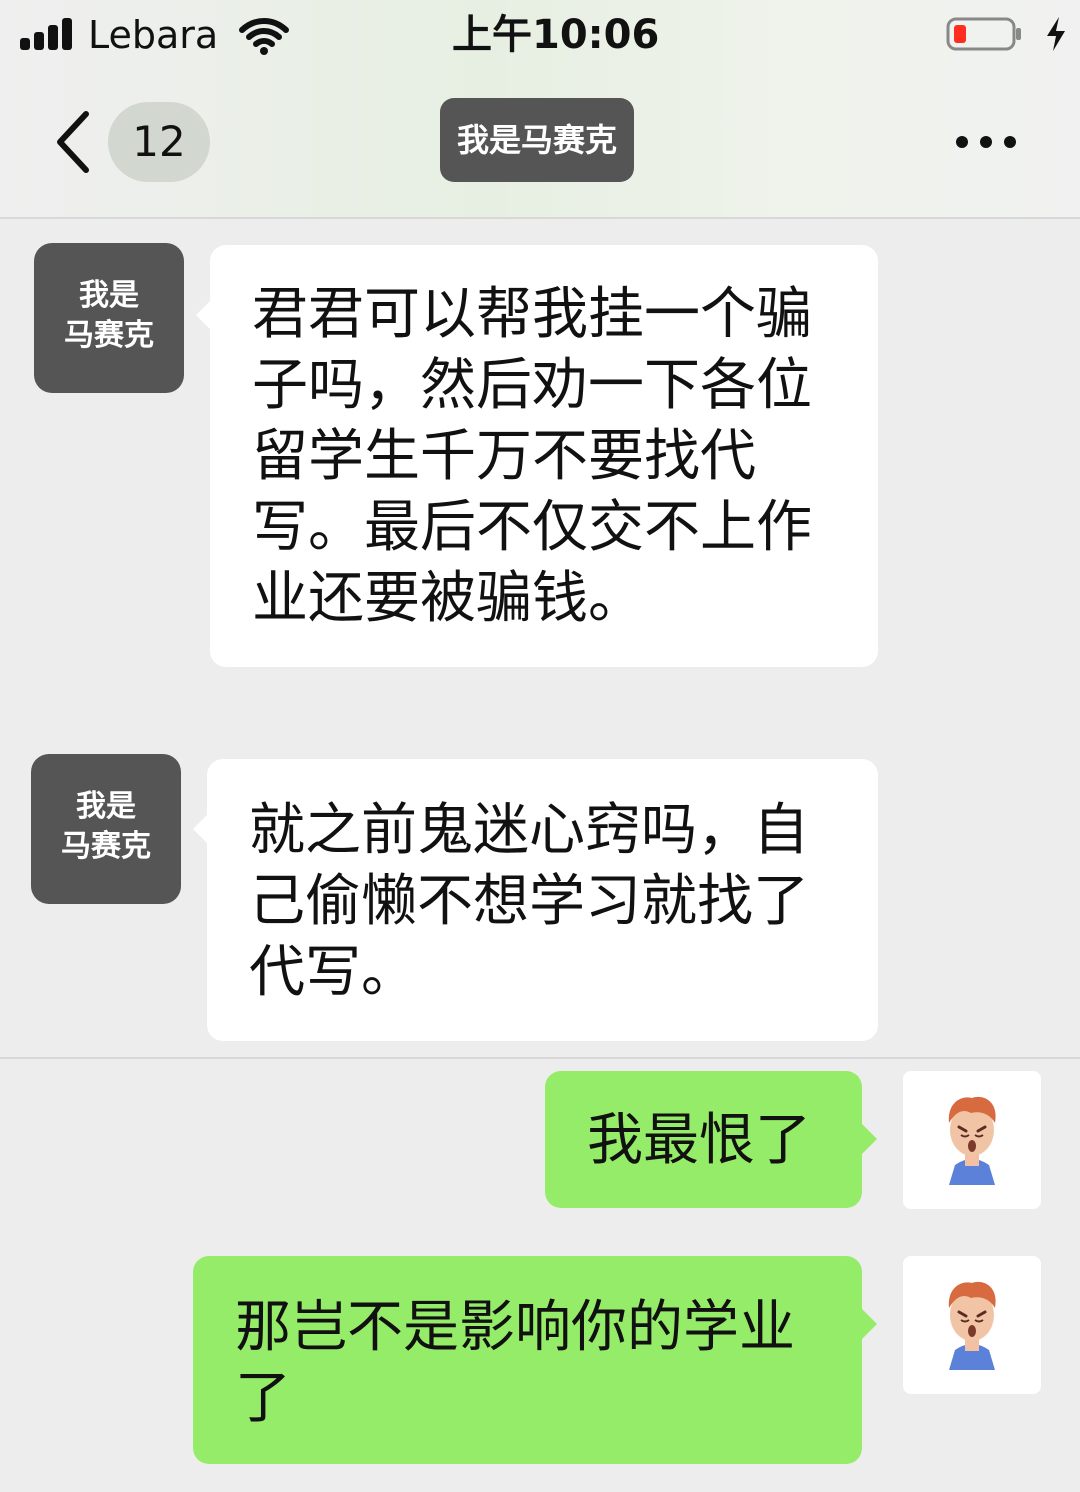 The image size is (1080, 1492). I want to click on outgoing-message-bubble: 那岂不是影响你的学业了, so click(535, 1360).